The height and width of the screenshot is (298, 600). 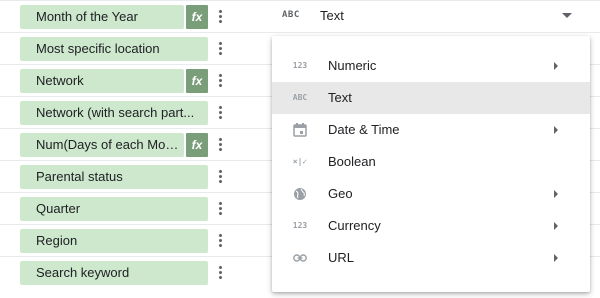 What do you see at coordinates (300, 194) in the screenshot?
I see `globe-icon` at bounding box center [300, 194].